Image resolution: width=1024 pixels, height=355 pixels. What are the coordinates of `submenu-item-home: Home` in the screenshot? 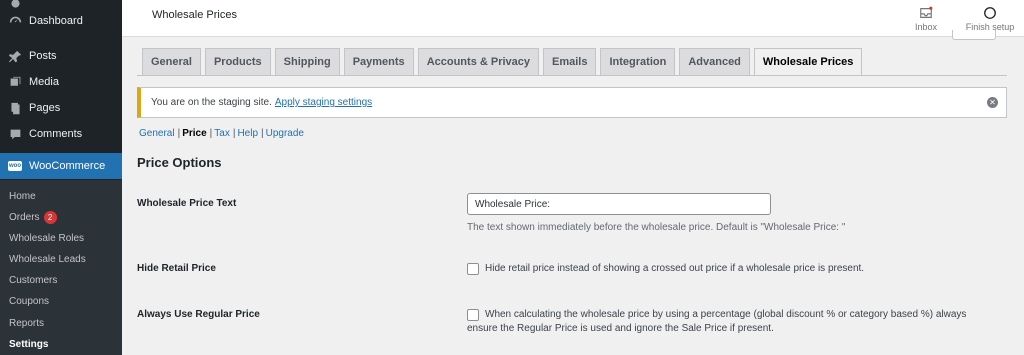 It's located at (22, 196).